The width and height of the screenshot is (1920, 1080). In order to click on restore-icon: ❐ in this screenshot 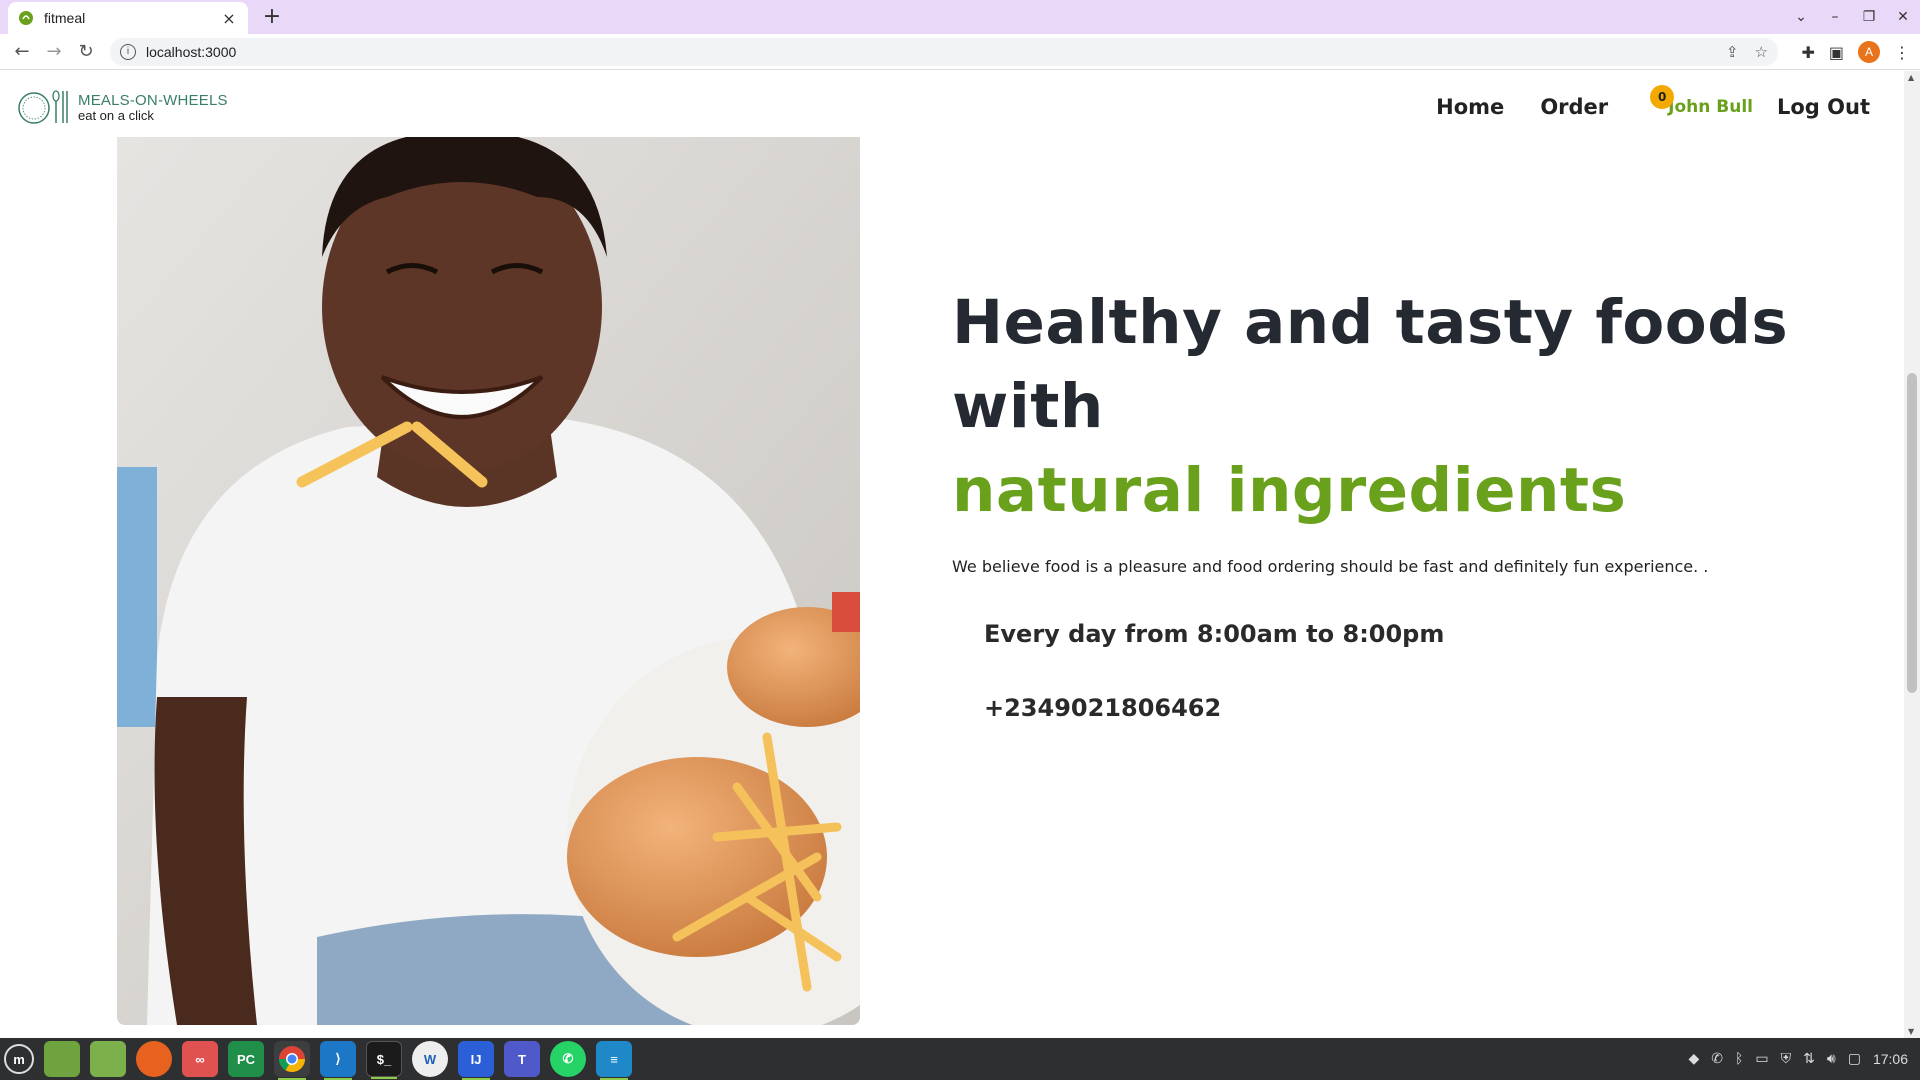, I will do `click(1869, 17)`.